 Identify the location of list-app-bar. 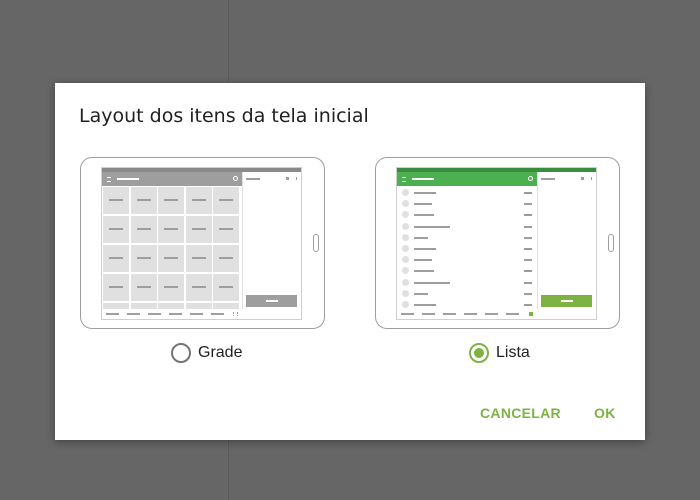
(467, 179).